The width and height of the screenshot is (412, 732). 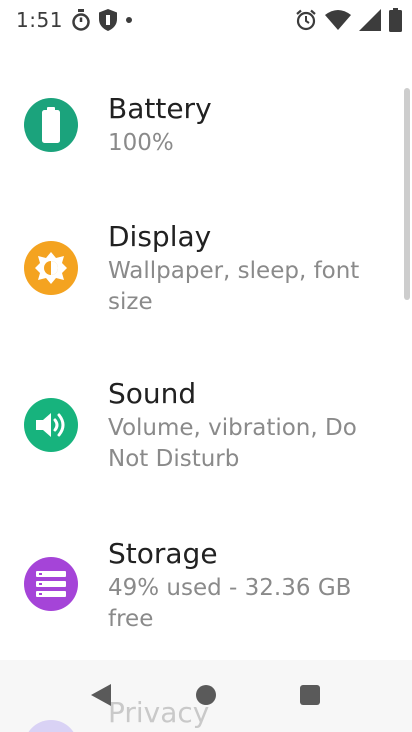 I want to click on stopwatch-icon, so click(x=81, y=20).